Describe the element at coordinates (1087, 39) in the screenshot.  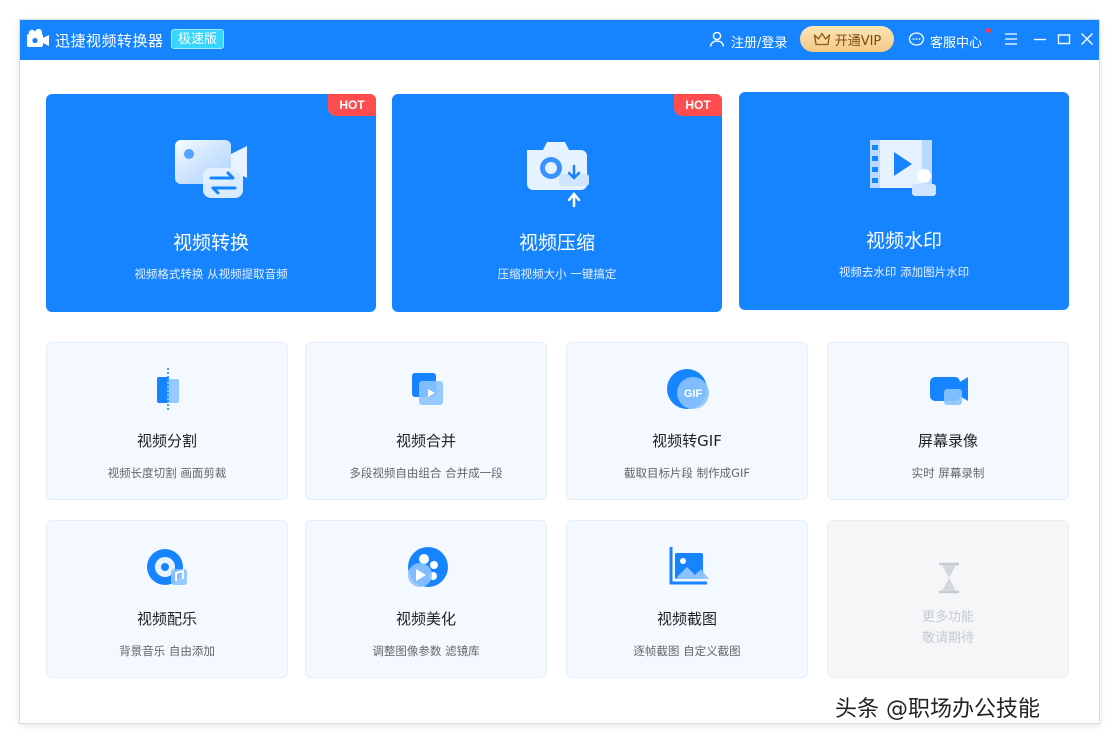
I see `close-icon` at that location.